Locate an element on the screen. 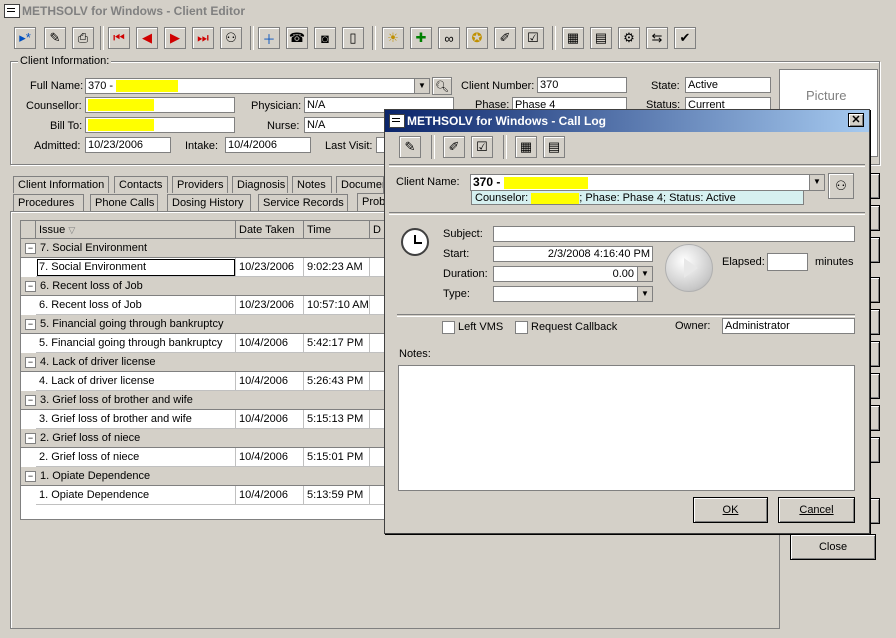 This screenshot has height=638, width=896. time-cell: 5:15:01 PM is located at coordinates (337, 457).